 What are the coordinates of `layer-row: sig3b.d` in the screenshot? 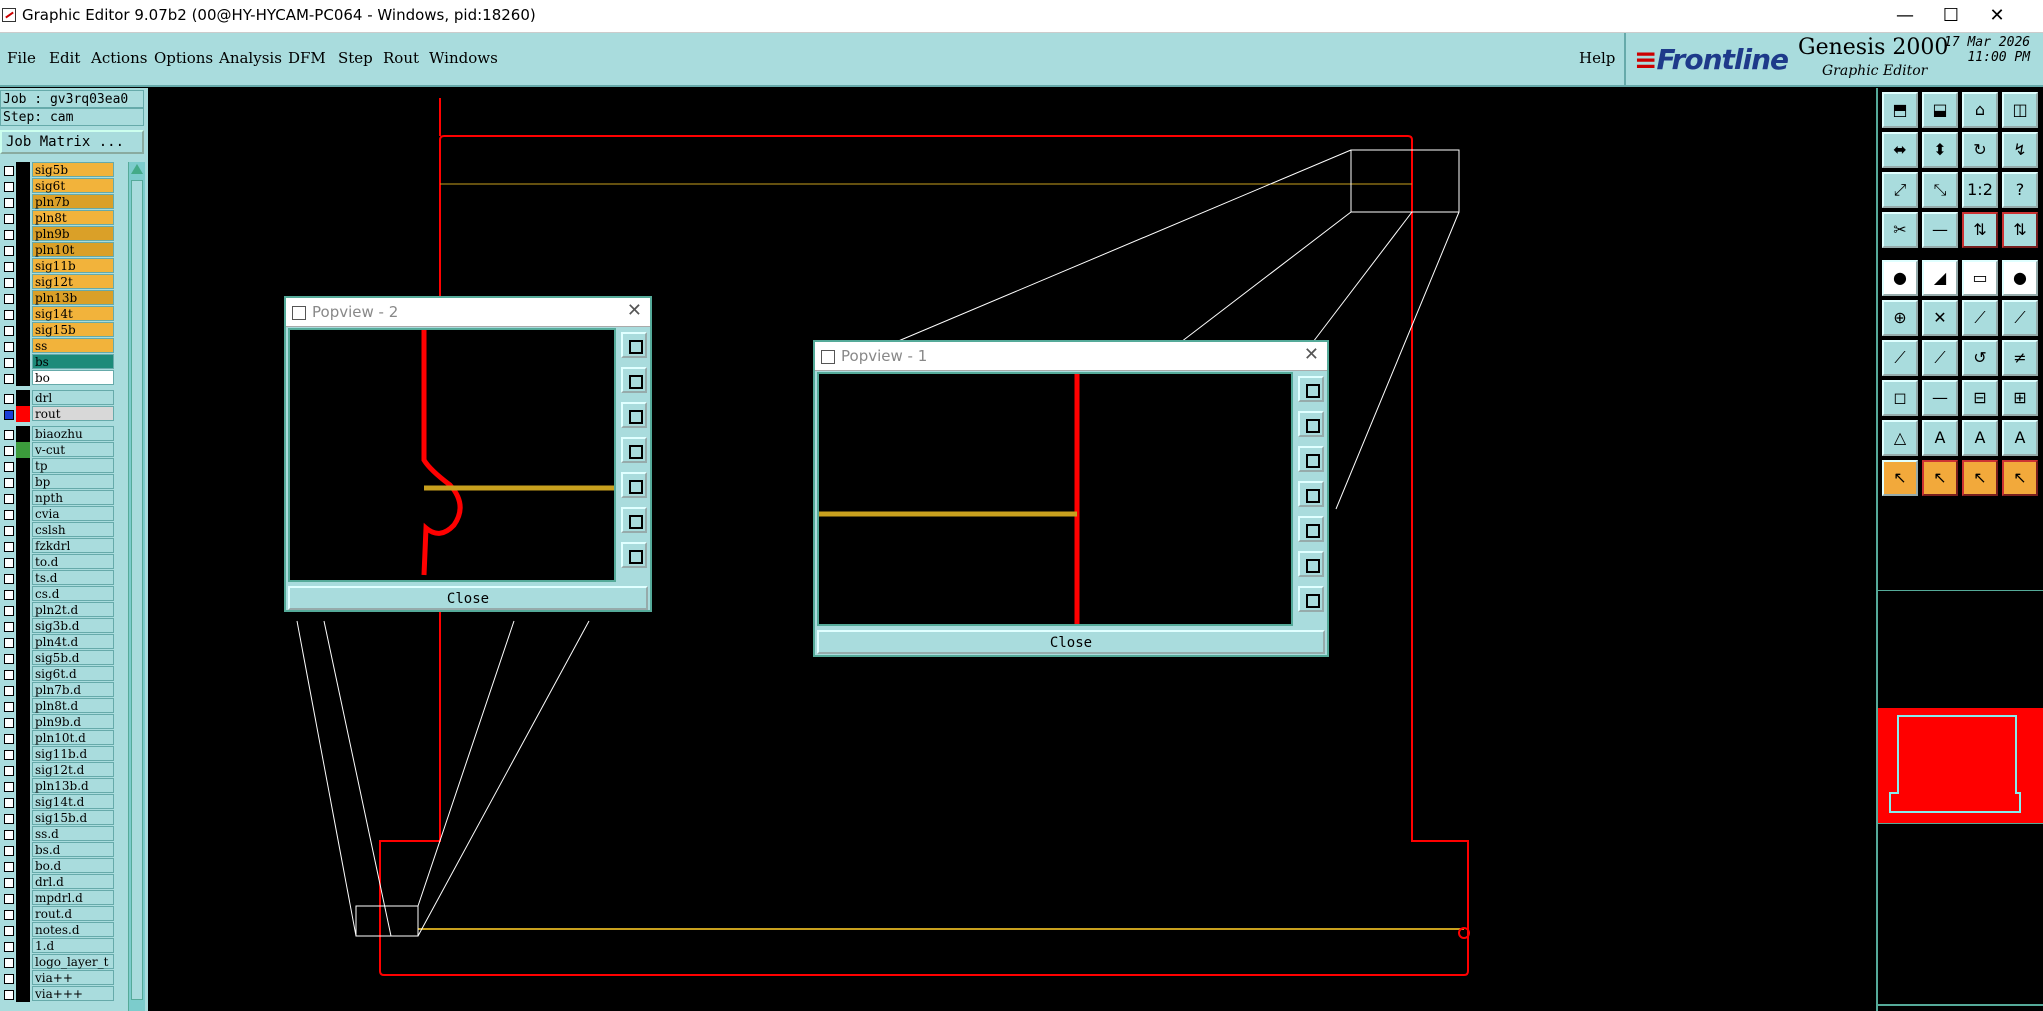 It's located at (58, 626).